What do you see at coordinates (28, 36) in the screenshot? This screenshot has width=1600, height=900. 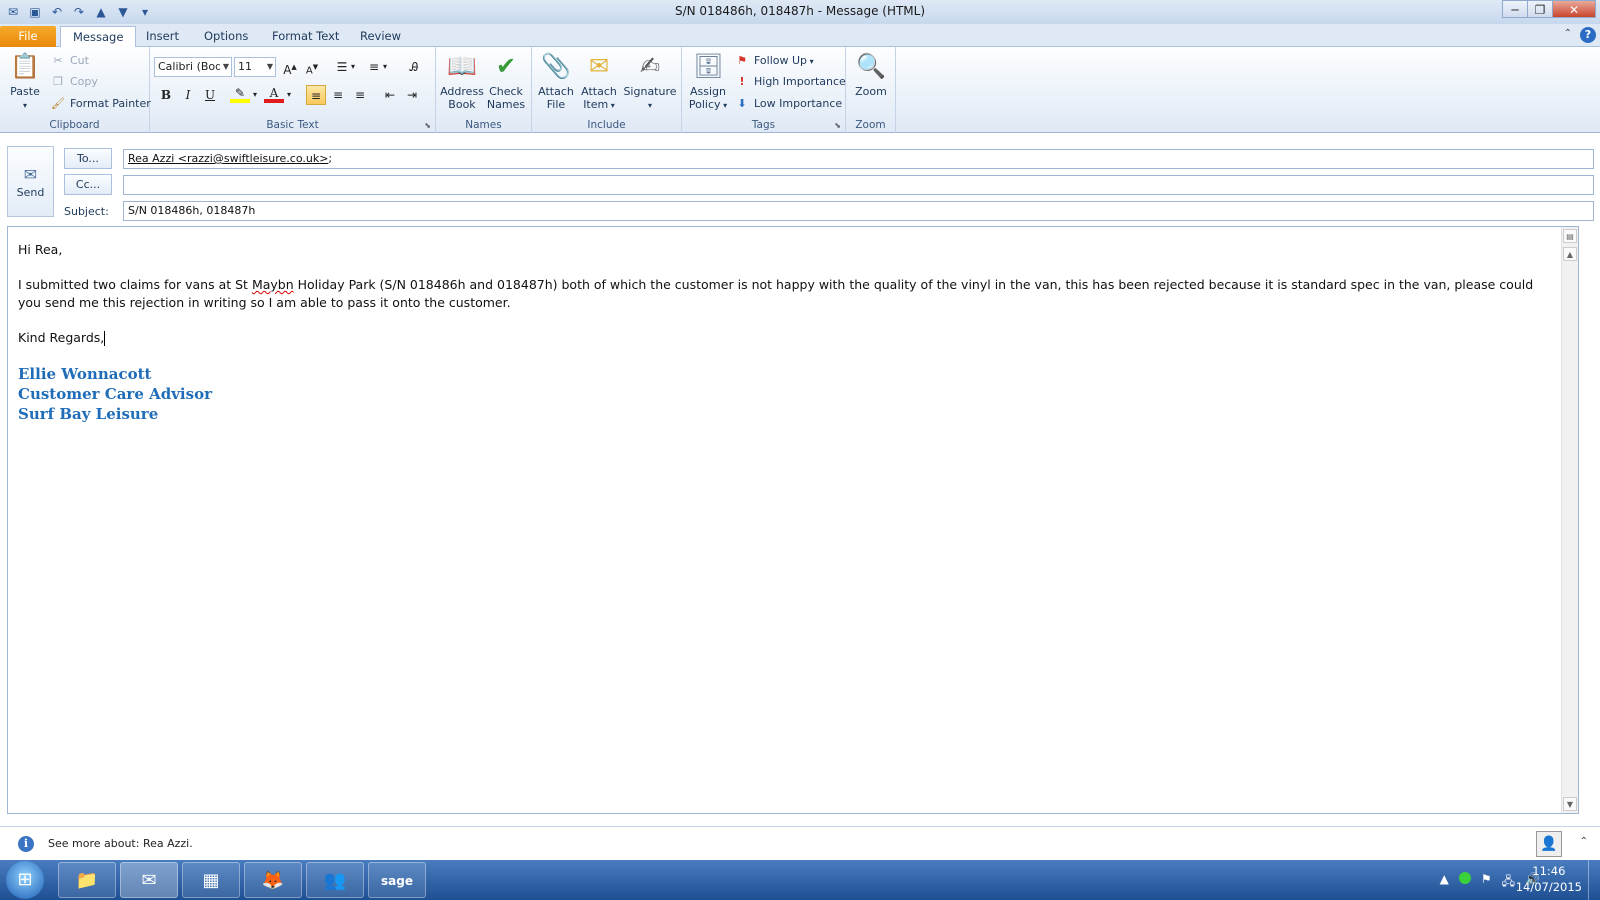 I see `tab-file: File` at bounding box center [28, 36].